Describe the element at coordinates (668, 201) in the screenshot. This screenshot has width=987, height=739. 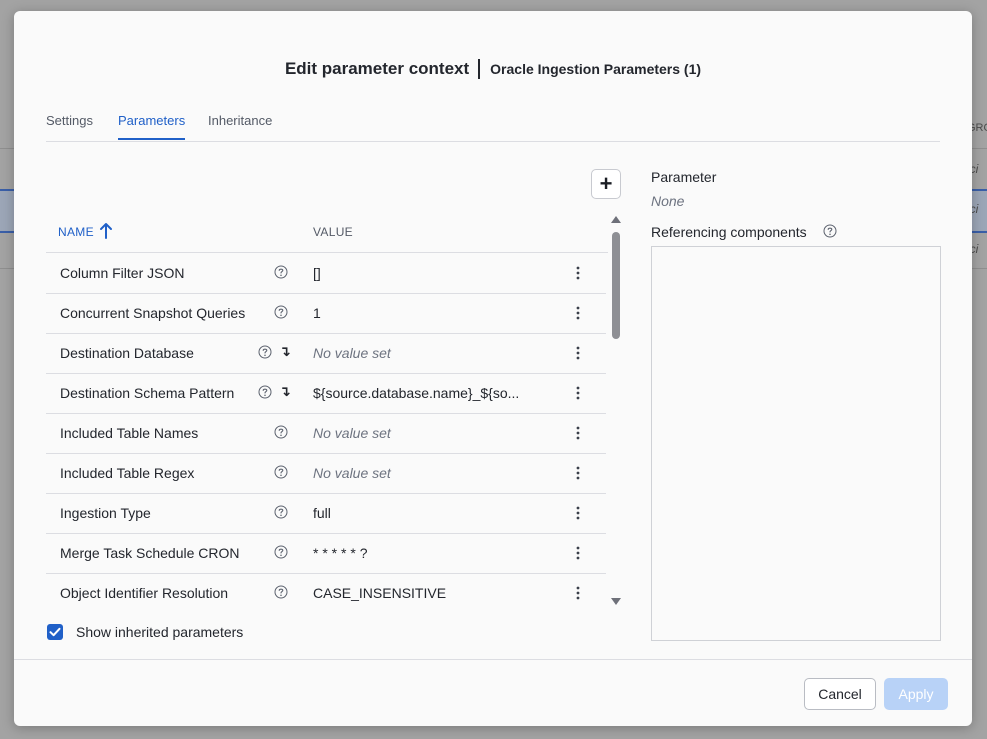
I see `parameter-detail-value: None` at that location.